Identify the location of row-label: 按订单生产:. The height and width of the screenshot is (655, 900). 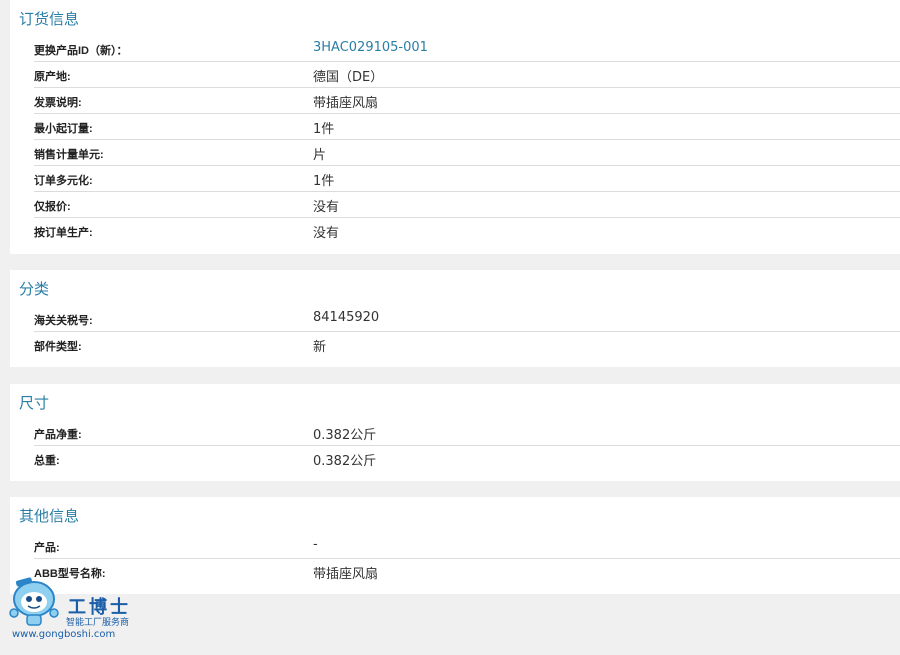
(63, 233).